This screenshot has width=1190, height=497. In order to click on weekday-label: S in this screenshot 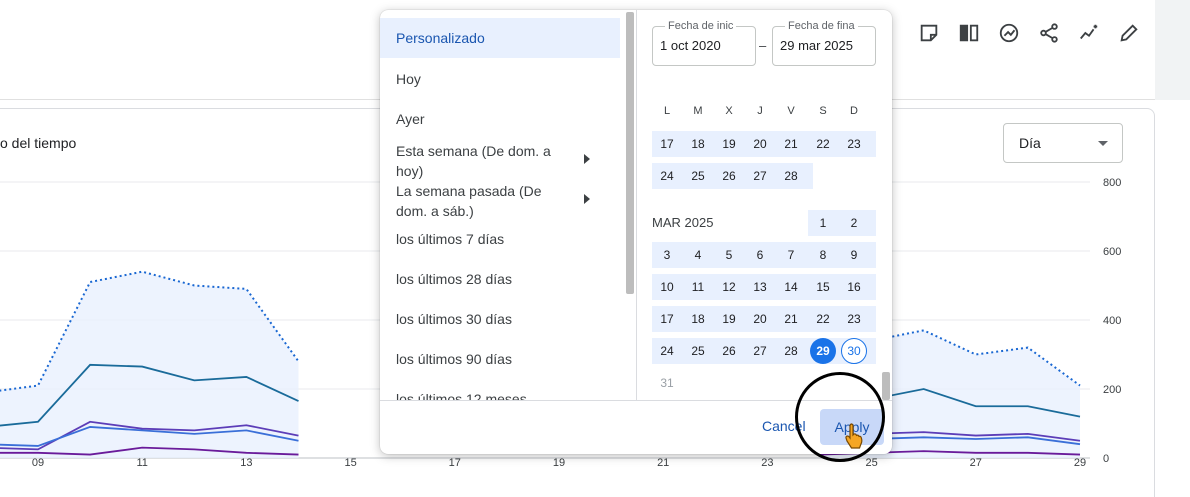, I will do `click(823, 111)`.